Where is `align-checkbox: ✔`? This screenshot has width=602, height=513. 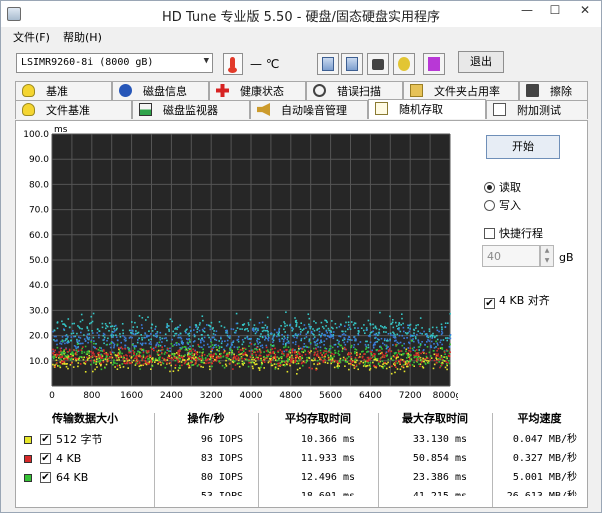 align-checkbox: ✔ is located at coordinates (489, 303).